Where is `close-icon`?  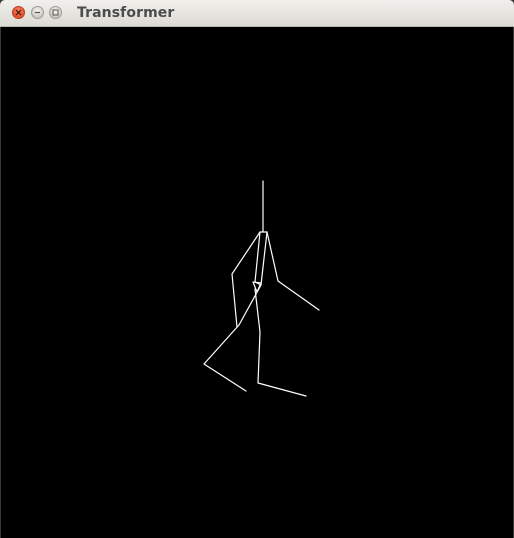
close-icon is located at coordinates (18, 12).